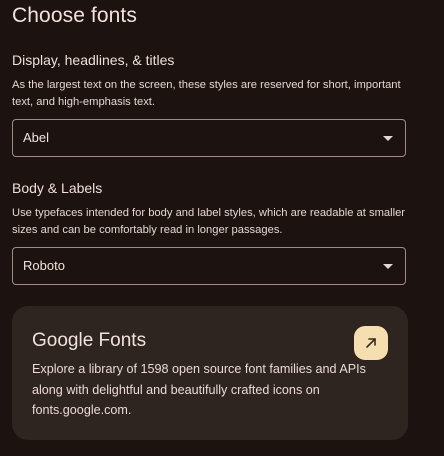 The height and width of the screenshot is (456, 444). Describe the element at coordinates (93, 60) in the screenshot. I see `display-section-title: Display, headlines, & titles` at that location.